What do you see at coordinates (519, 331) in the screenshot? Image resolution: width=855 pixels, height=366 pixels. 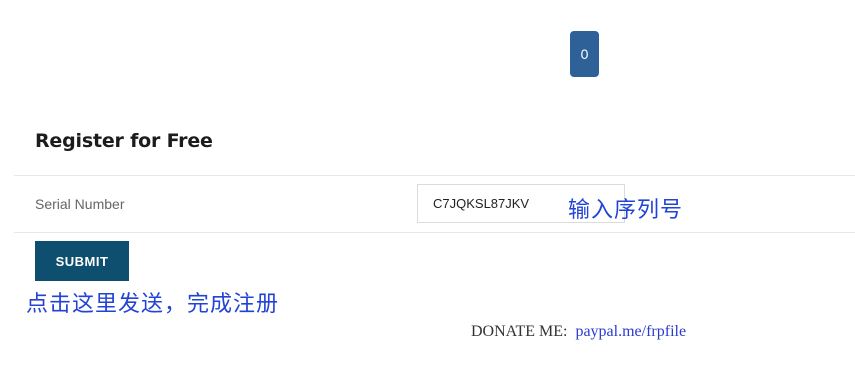 I see `donate-label: DONATE ME:` at bounding box center [519, 331].